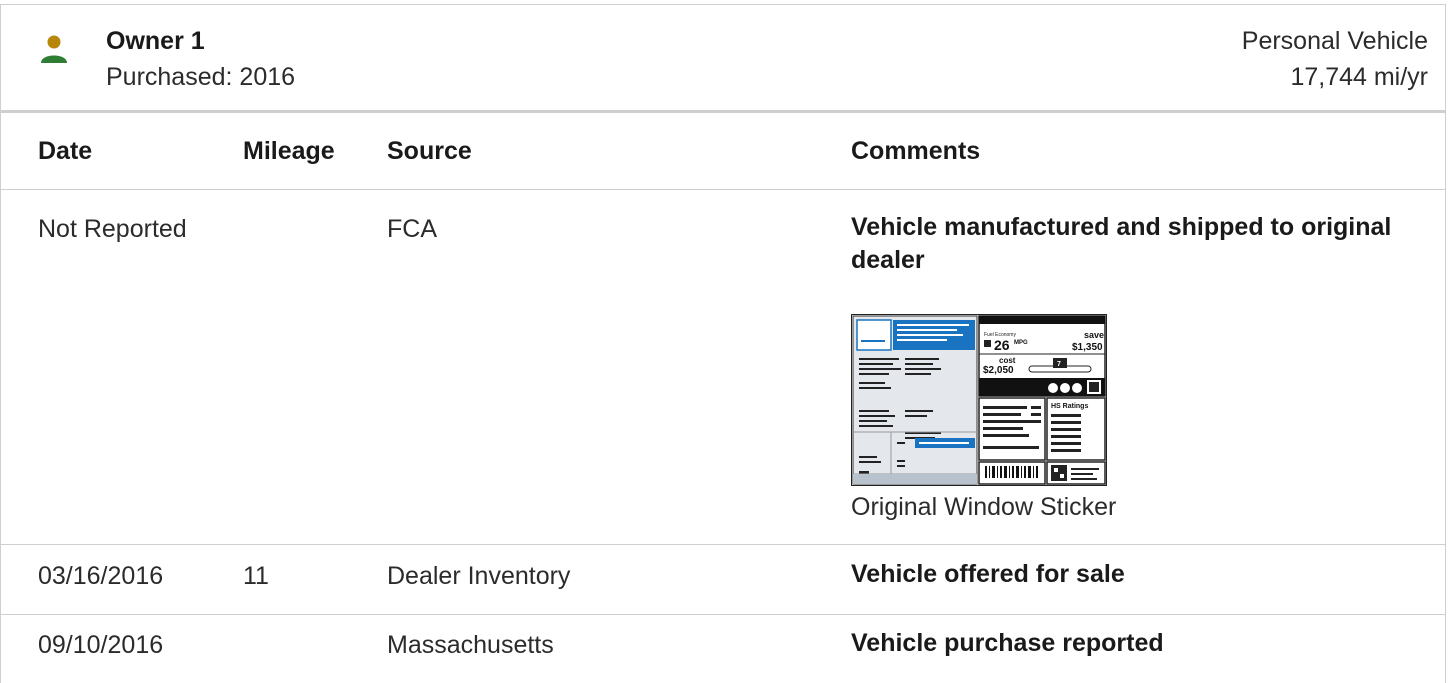 The image size is (1452, 683). Describe the element at coordinates (1094, 335) in the screenshot. I see `svg-text: save` at that location.